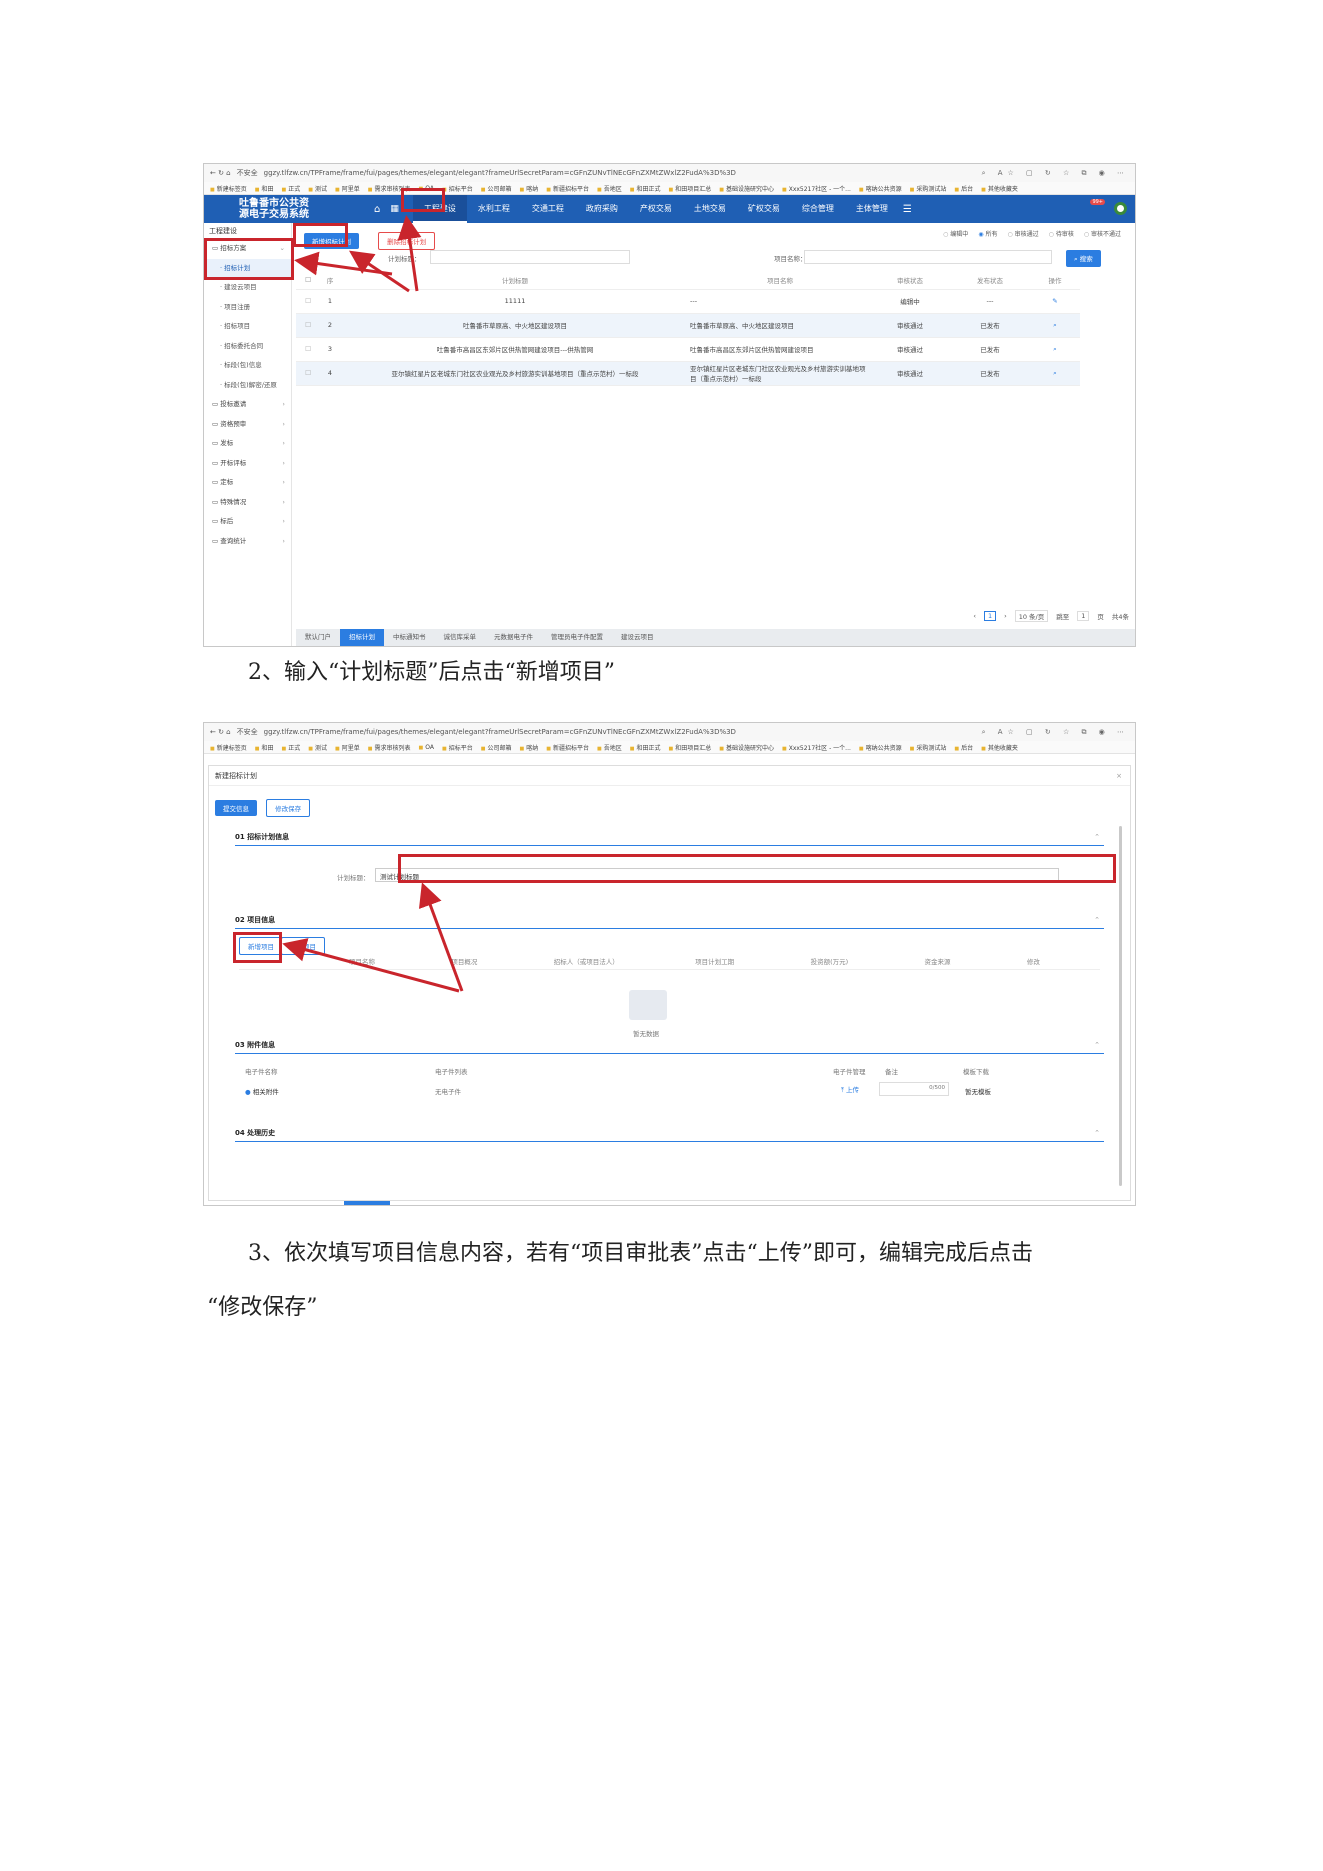 The width and height of the screenshot is (1323, 1871). Describe the element at coordinates (640, 1253) in the screenshot. I see `step3-caption-line1: 3、依次填写项目信息内容，若有“项目审批表”点击“上传”即可，编辑完成后点击` at that location.